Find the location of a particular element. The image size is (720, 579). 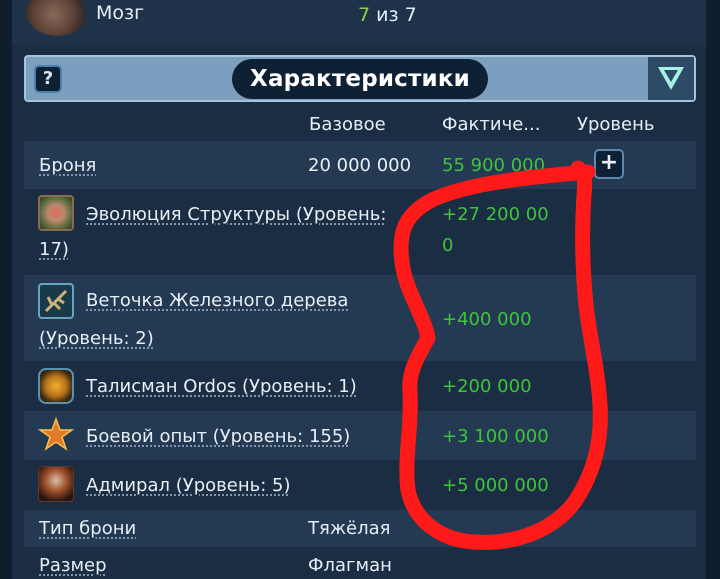

characteristics-header: ? Характеристики is located at coordinates (360, 78).